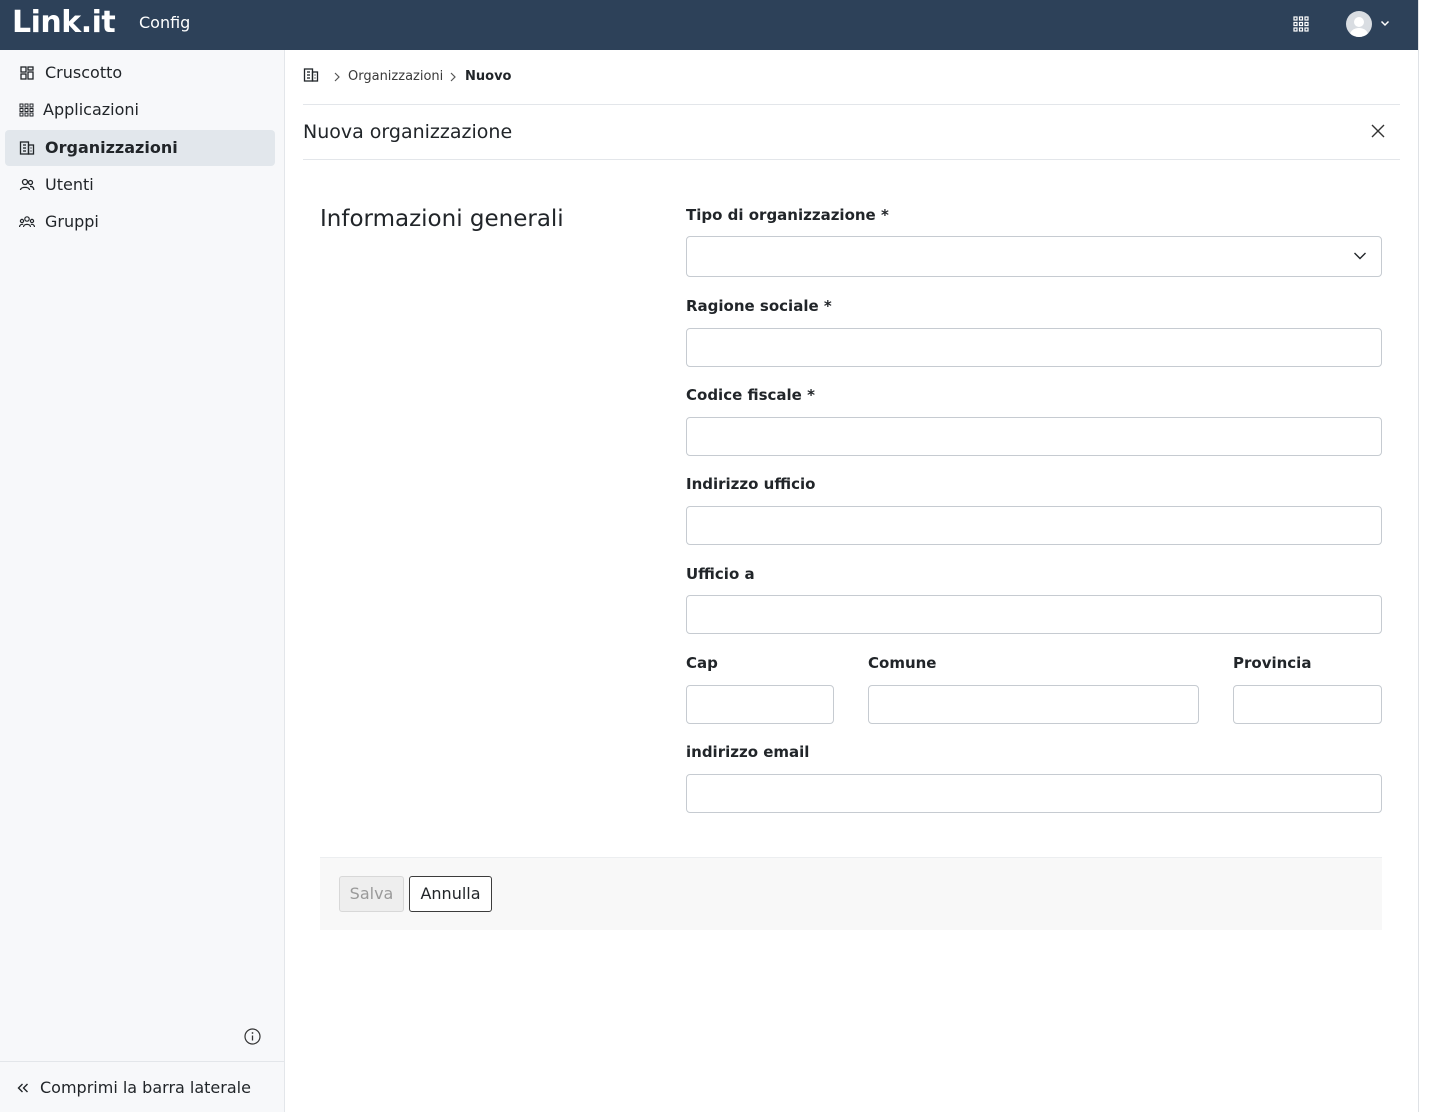 The width and height of the screenshot is (1436, 1112). Describe the element at coordinates (140, 73) in the screenshot. I see `sidebar-item-cruscotto: Cruscotto` at that location.